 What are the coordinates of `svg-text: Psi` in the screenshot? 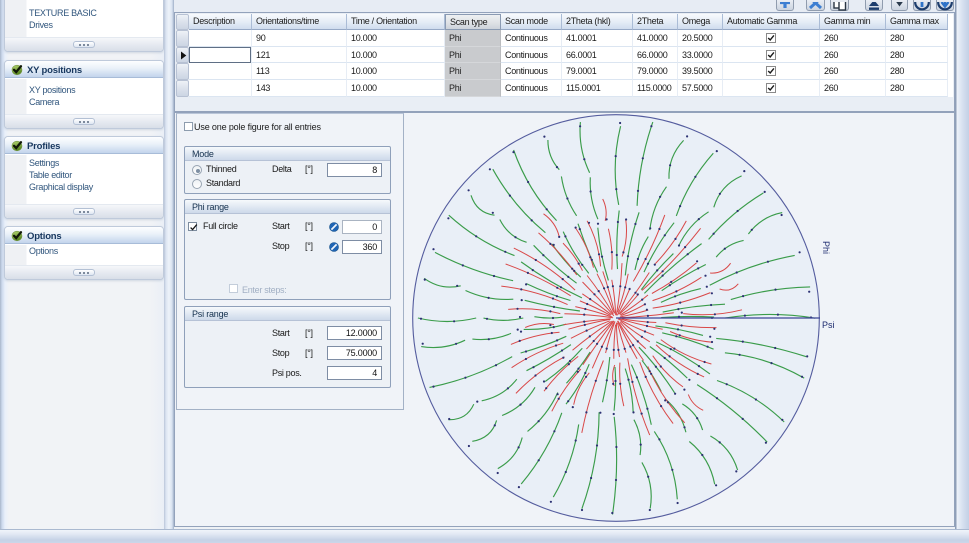 It's located at (828, 325).